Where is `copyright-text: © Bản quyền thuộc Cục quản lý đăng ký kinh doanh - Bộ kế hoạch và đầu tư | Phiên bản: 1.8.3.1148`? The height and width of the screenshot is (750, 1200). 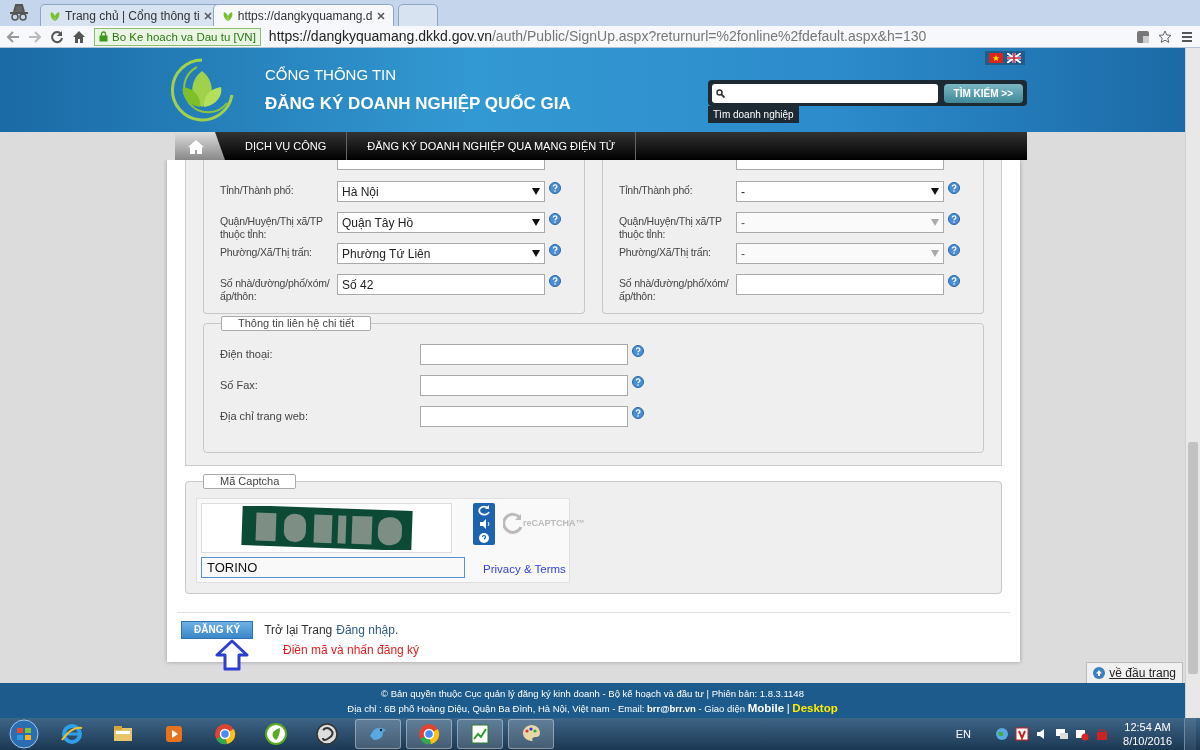 copyright-text: © Bản quyền thuộc Cục quản lý đăng ký kinh doanh - Bộ kế hoạch và đầu tư | Phiên bản: 1.8.3.1148 is located at coordinates (592, 694).